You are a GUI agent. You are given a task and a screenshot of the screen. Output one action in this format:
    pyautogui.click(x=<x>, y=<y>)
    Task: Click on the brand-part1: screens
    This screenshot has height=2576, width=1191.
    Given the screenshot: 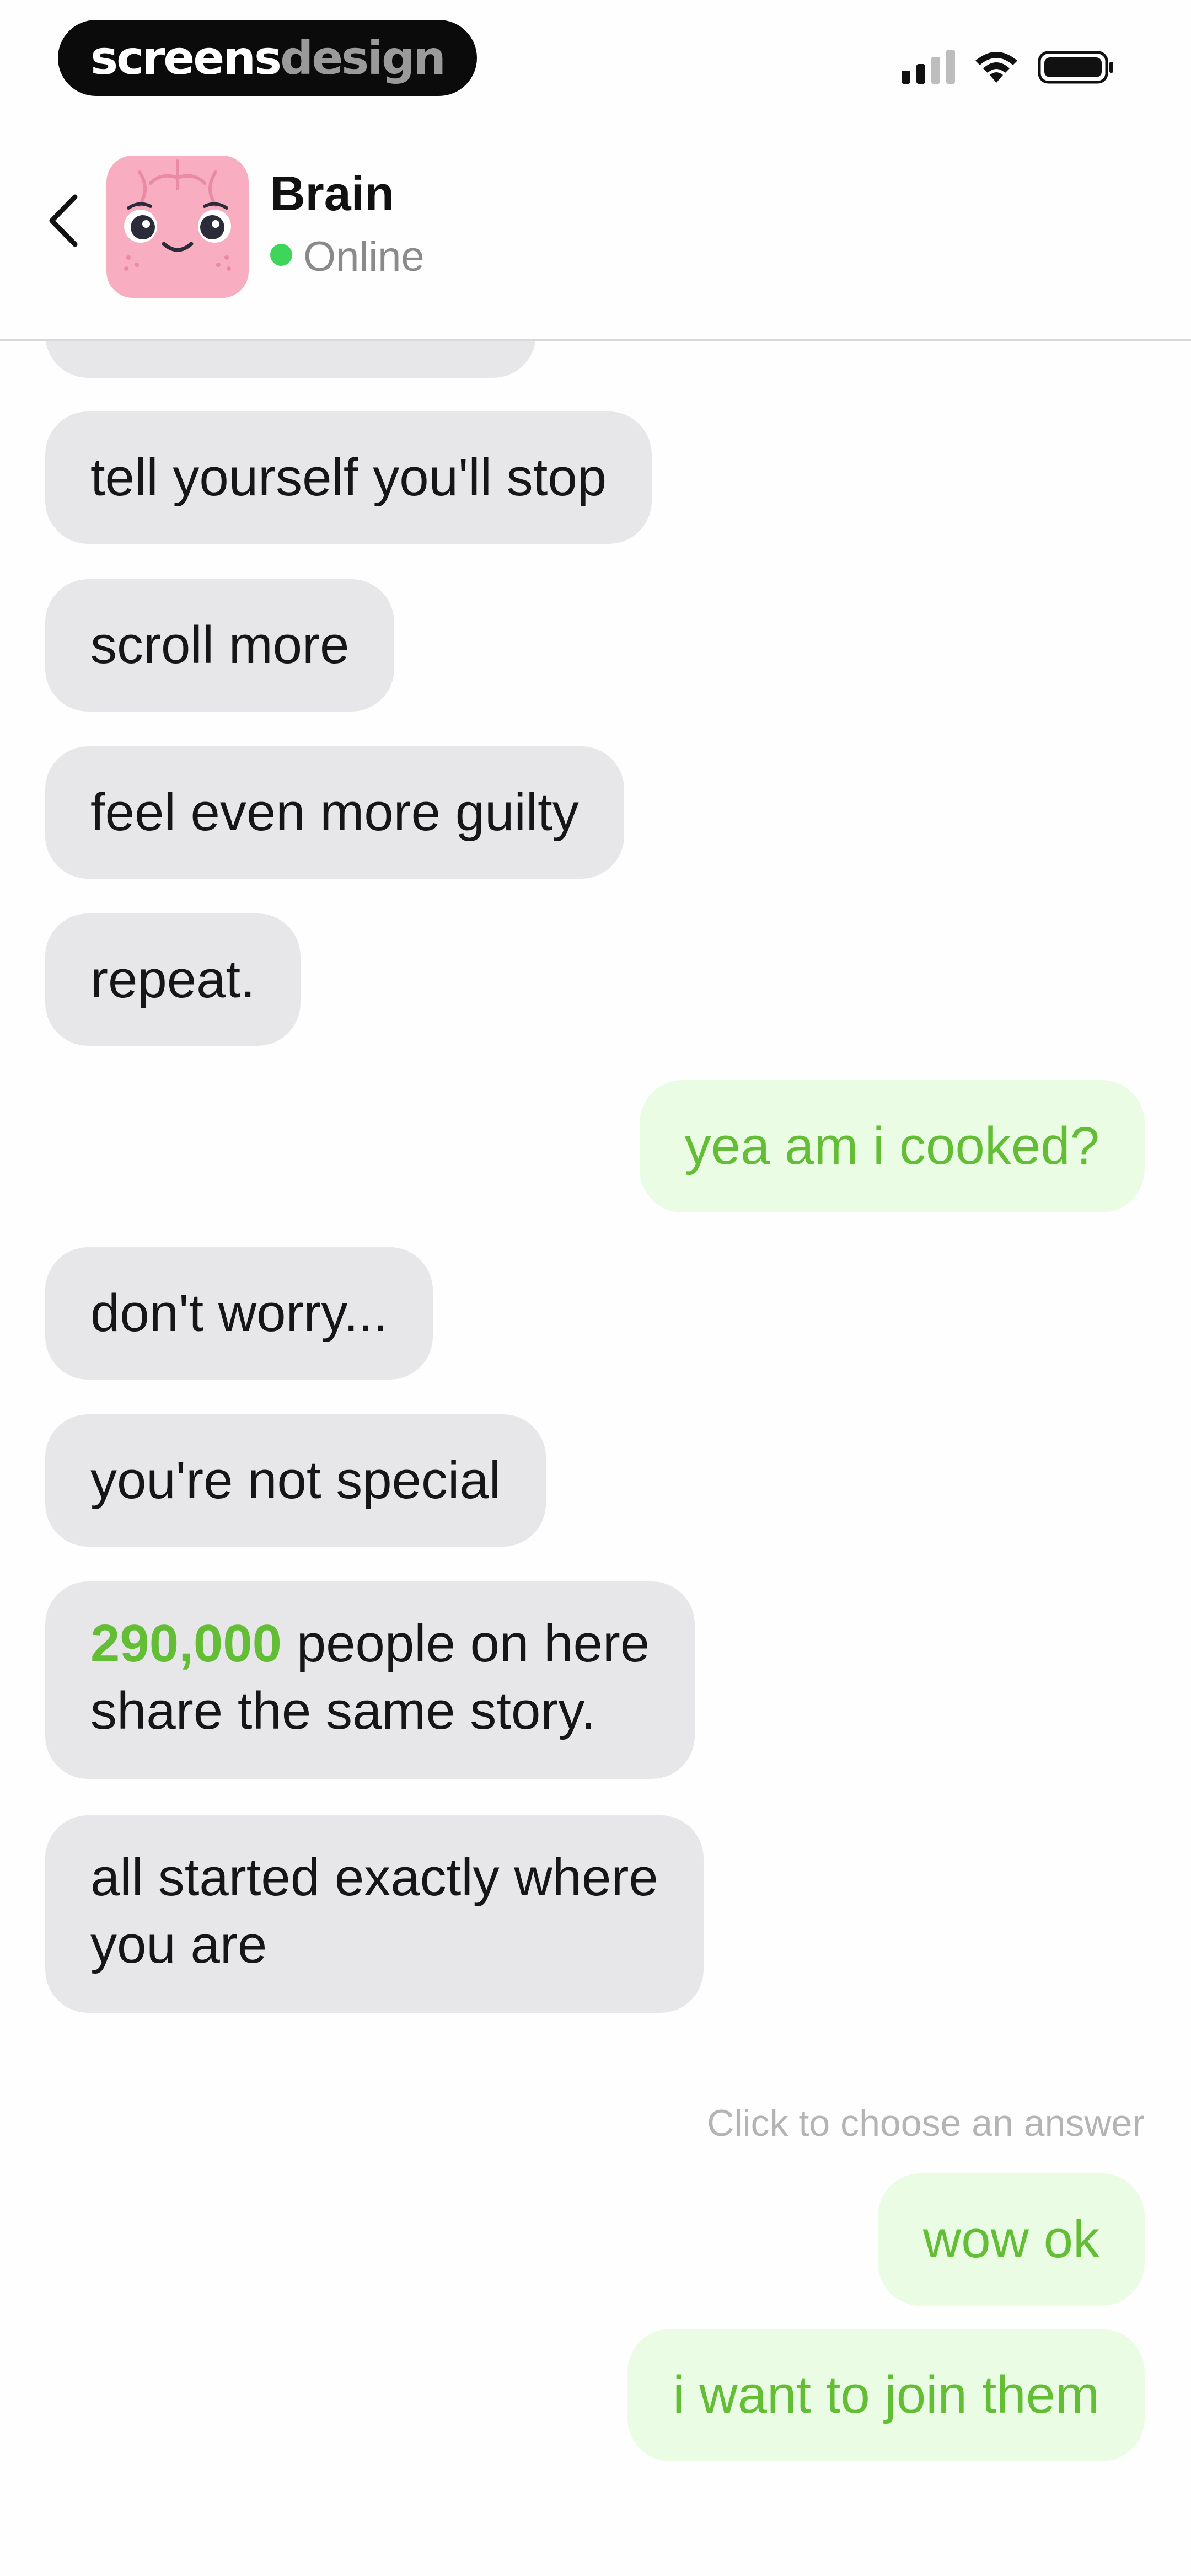 What is the action you would take?
    pyautogui.click(x=186, y=58)
    